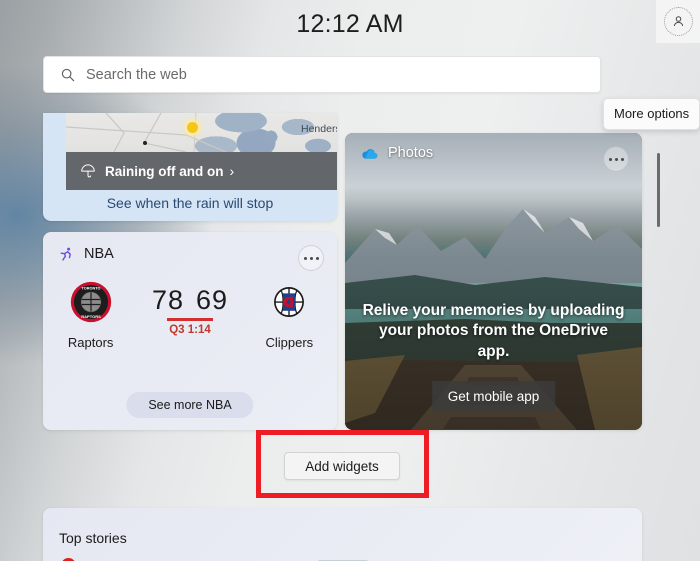  I want to click on map-roads, so click(146, 132).